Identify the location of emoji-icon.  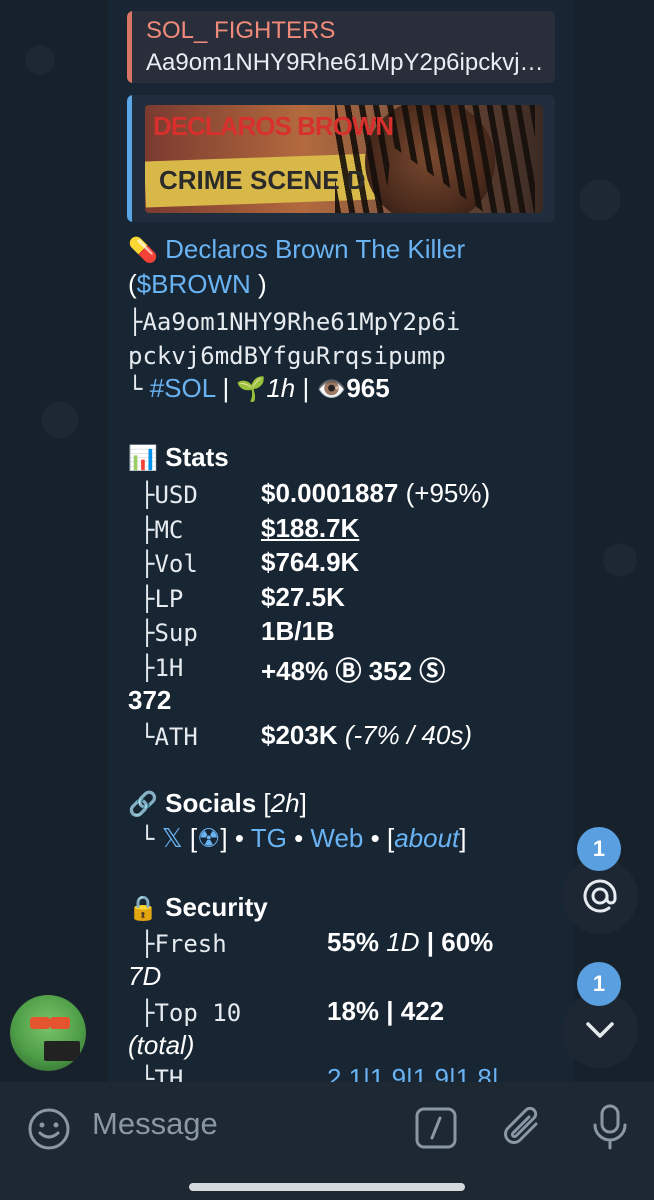
(49, 1129).